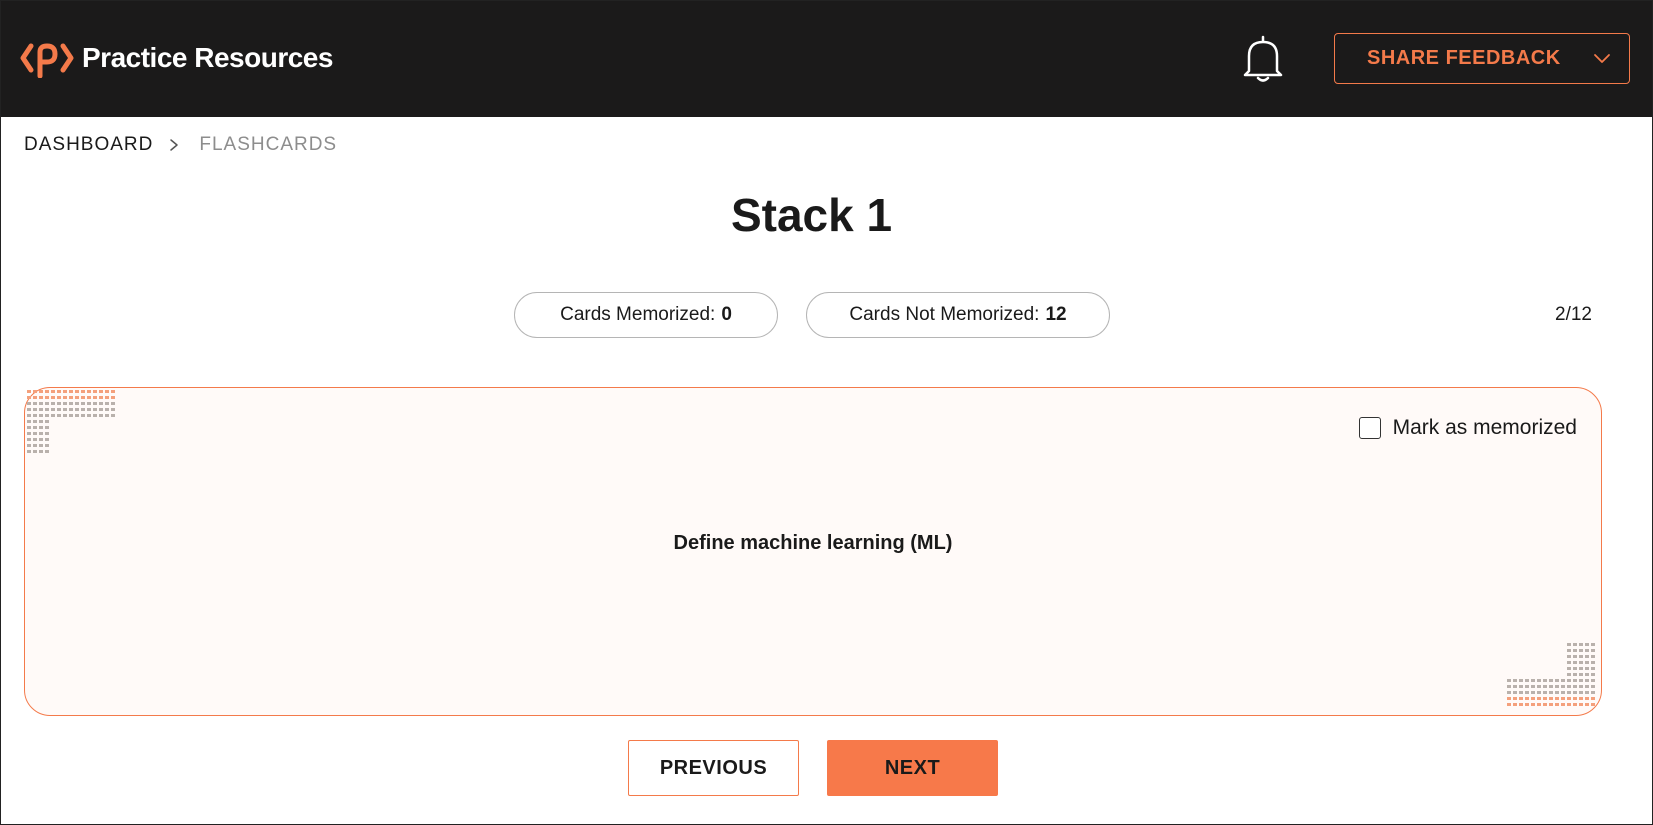  I want to click on cards-memorized-badge: Cards Memorized: 0, so click(646, 315).